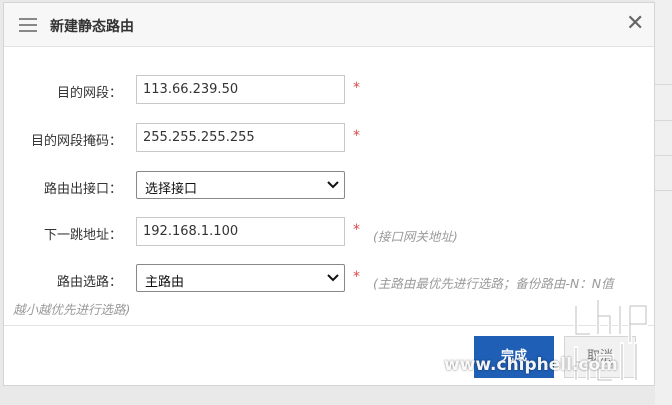 The image size is (672, 405). What do you see at coordinates (240, 185) in the screenshot?
I see `out-interface-select: 选择接口` at bounding box center [240, 185].